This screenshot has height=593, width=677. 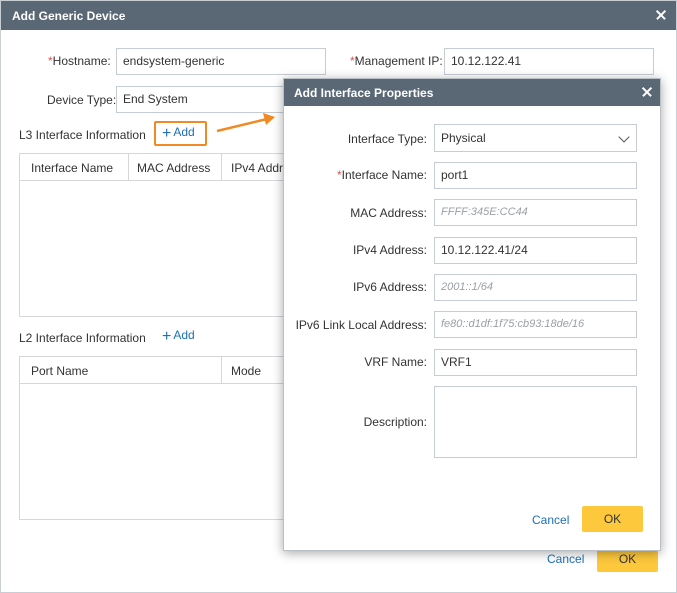 I want to click on column-header: IPv4 Addre, so click(x=260, y=168).